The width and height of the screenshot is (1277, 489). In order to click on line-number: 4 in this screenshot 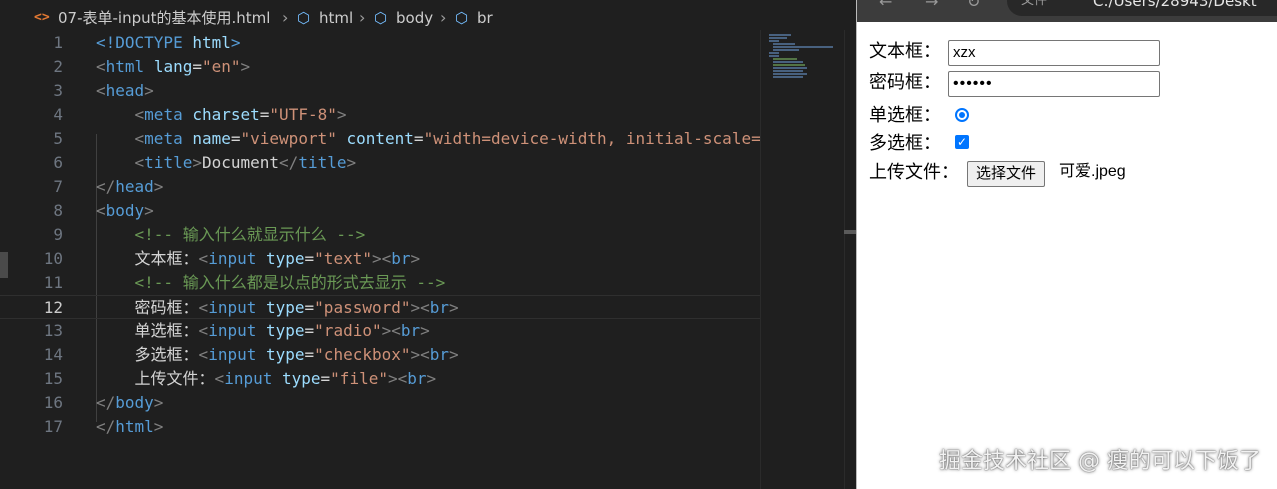, I will do `click(58, 114)`.